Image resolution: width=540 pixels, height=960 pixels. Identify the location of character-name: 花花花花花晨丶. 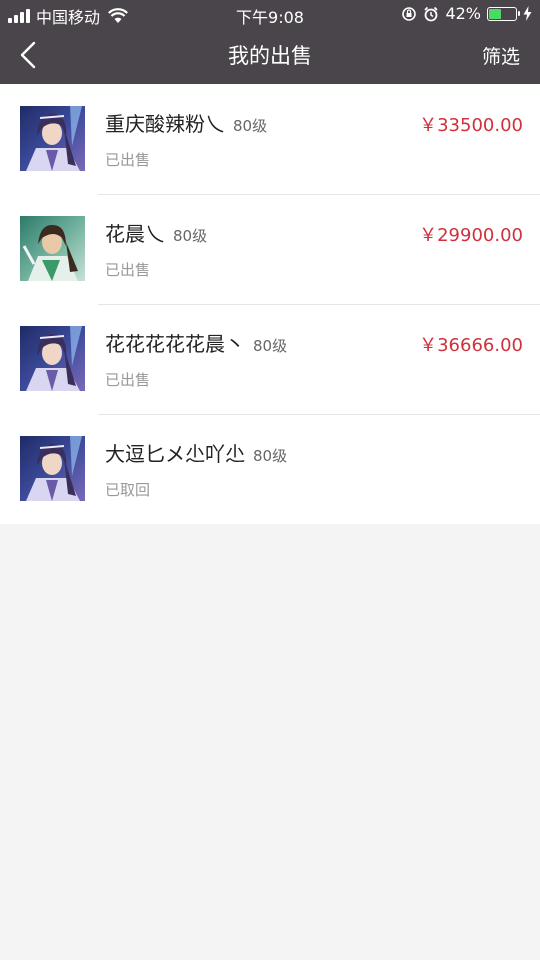
(175, 344).